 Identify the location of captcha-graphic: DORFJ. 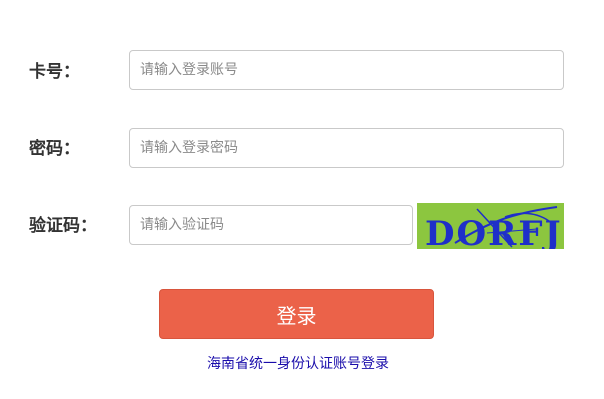
(494, 227).